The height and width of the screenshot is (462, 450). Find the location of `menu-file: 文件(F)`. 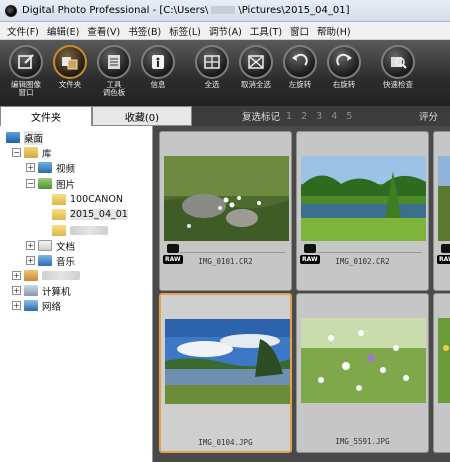

menu-file: 文件(F) is located at coordinates (23, 31).